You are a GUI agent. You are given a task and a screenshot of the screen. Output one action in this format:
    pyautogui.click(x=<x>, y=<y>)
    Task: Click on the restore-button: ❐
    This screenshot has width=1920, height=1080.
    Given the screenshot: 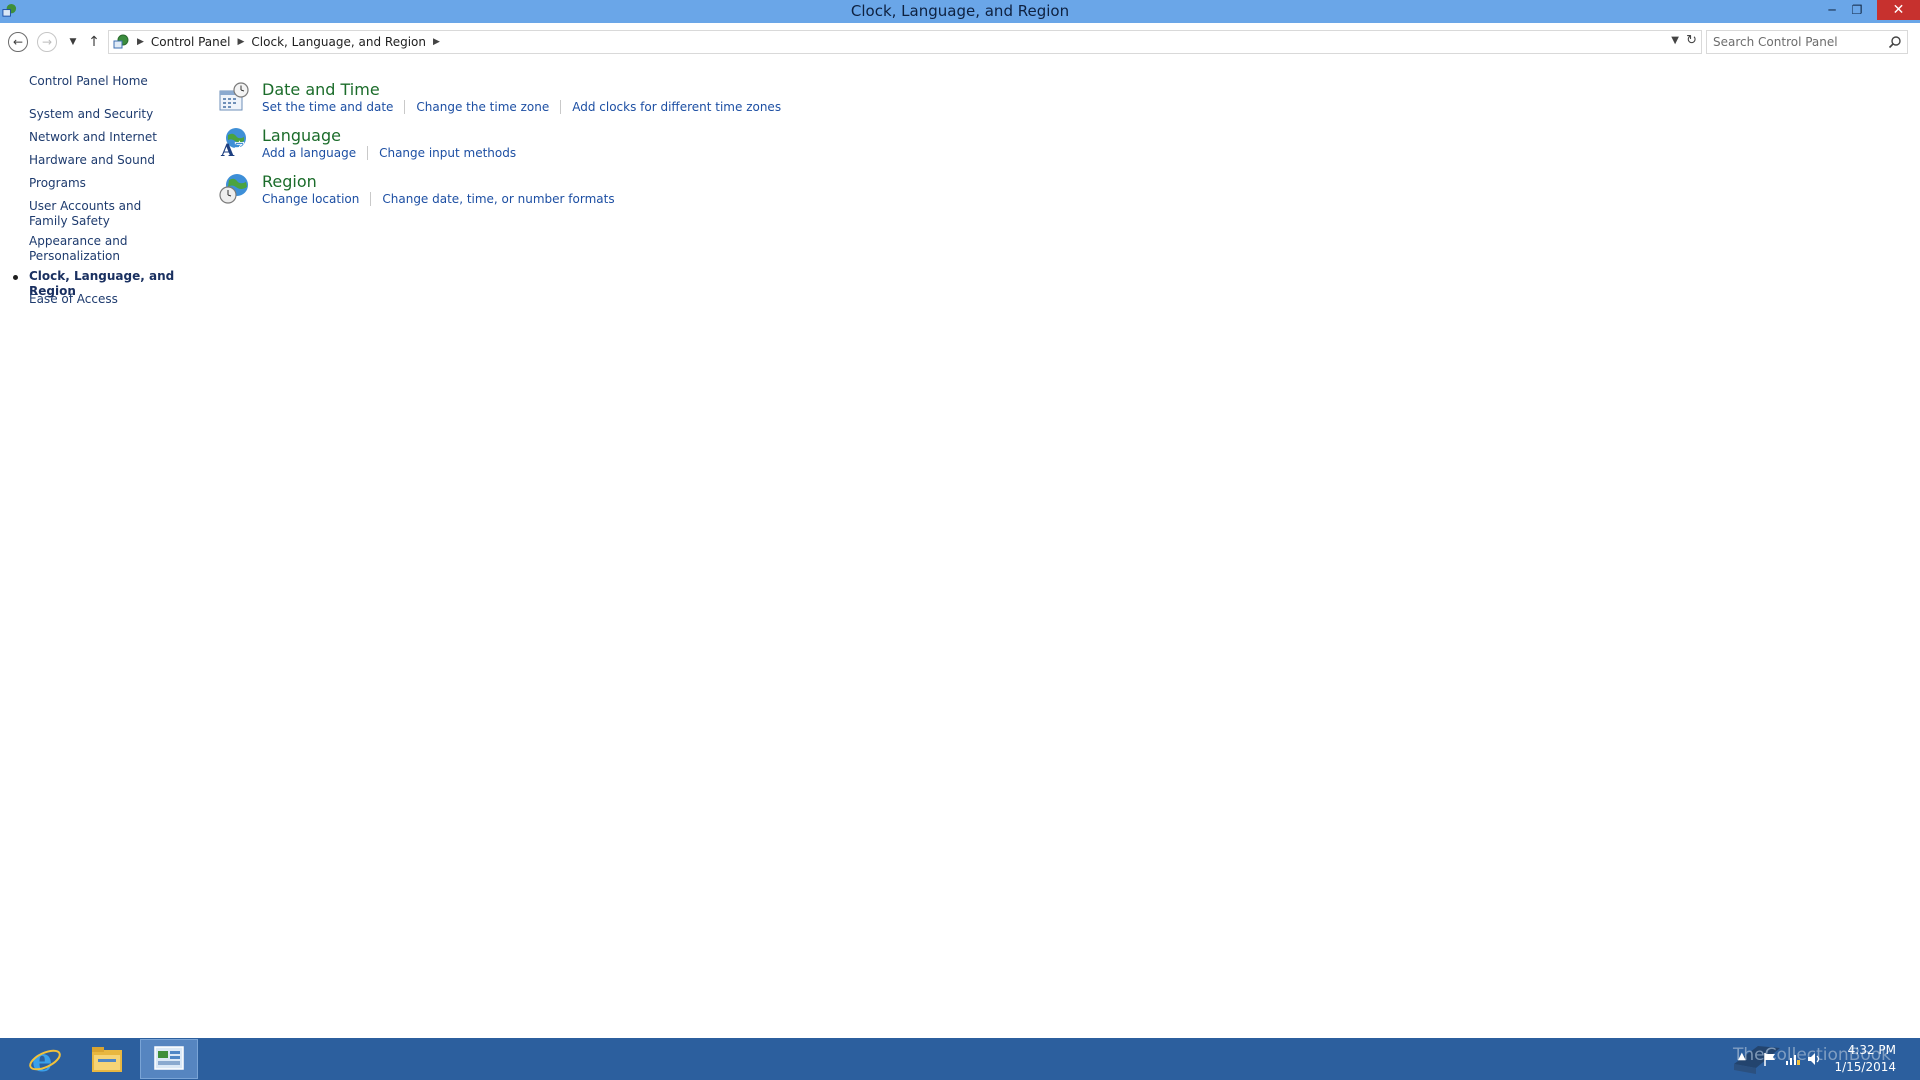 What is the action you would take?
    pyautogui.click(x=1857, y=10)
    